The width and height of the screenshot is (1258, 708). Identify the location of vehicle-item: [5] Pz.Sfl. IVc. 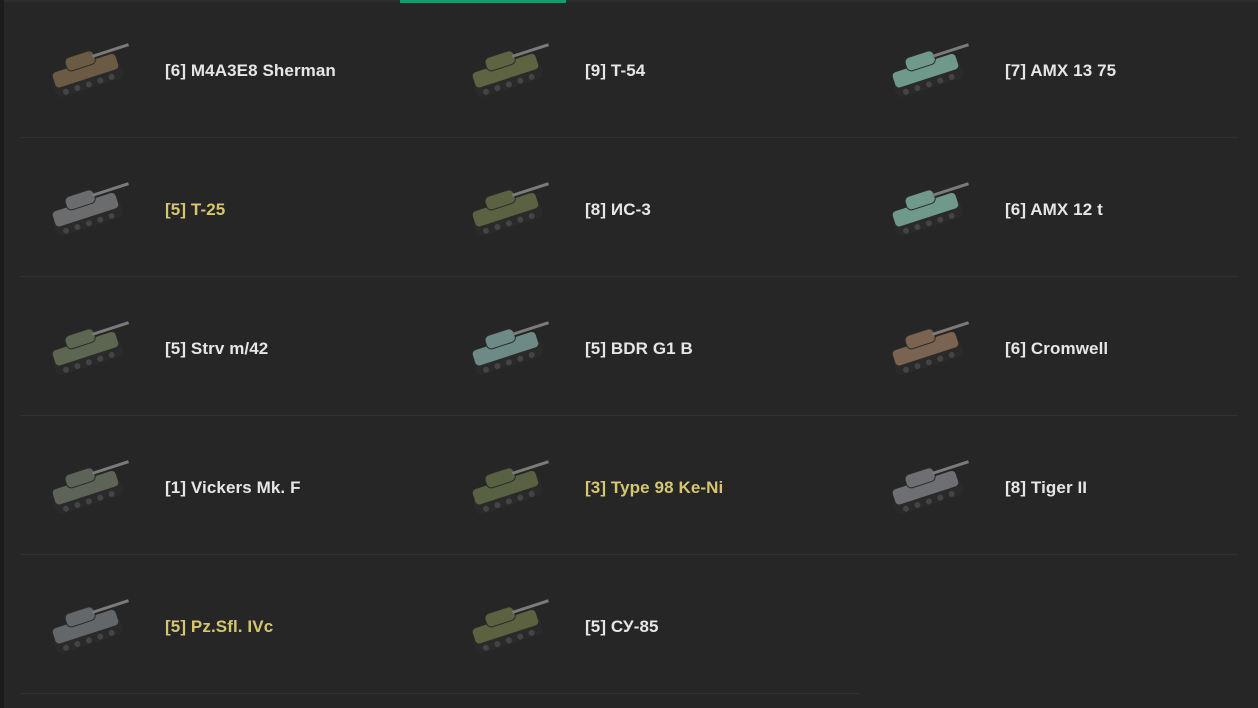
(230, 627).